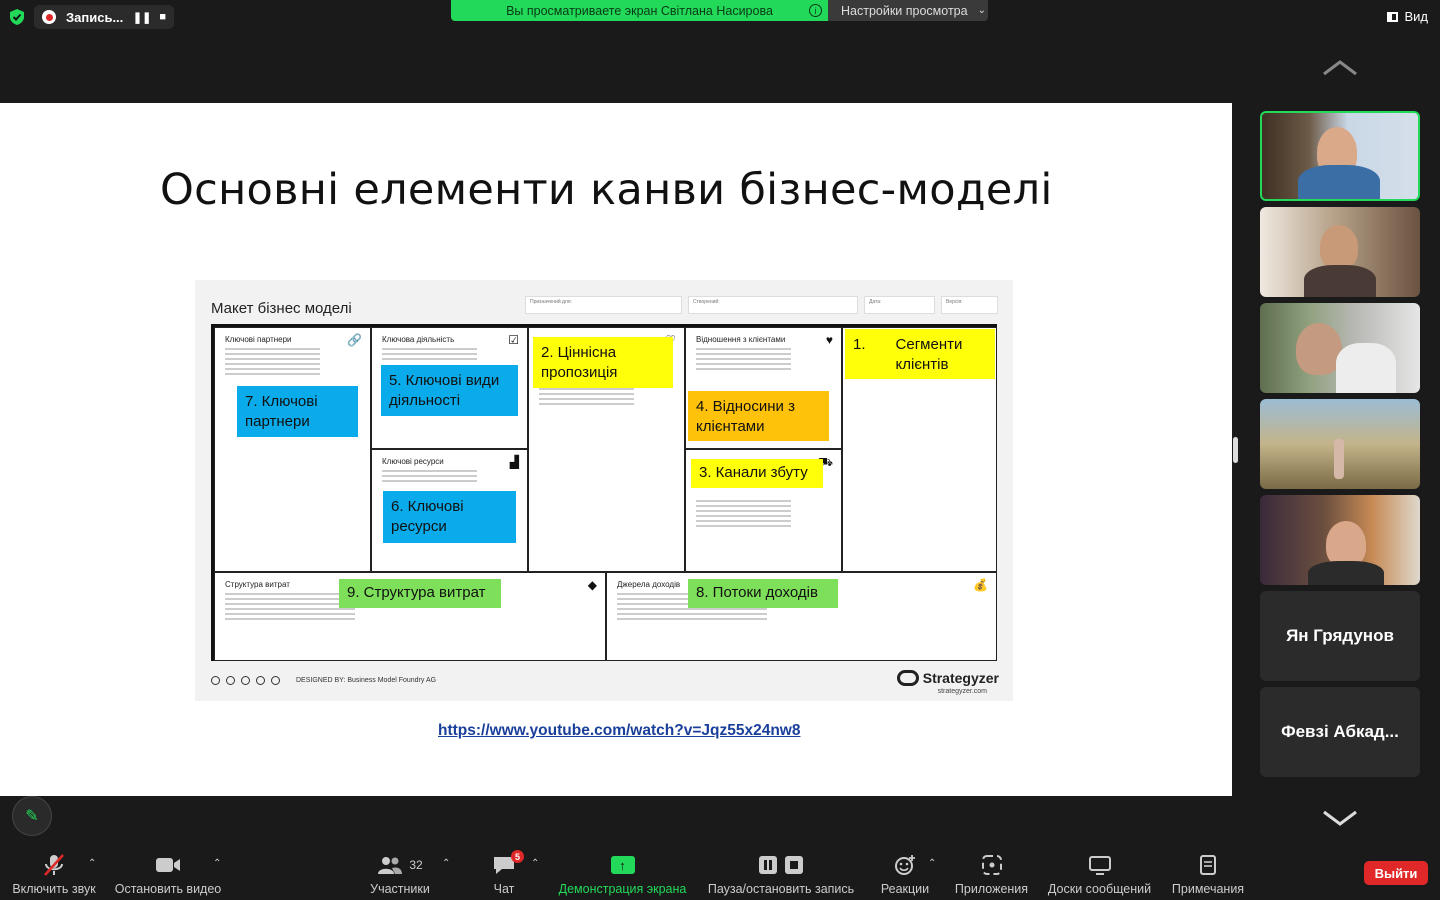 This screenshot has height=900, width=1440. What do you see at coordinates (741, 339) in the screenshot?
I see `cell-title: Відношення з клієнтами` at bounding box center [741, 339].